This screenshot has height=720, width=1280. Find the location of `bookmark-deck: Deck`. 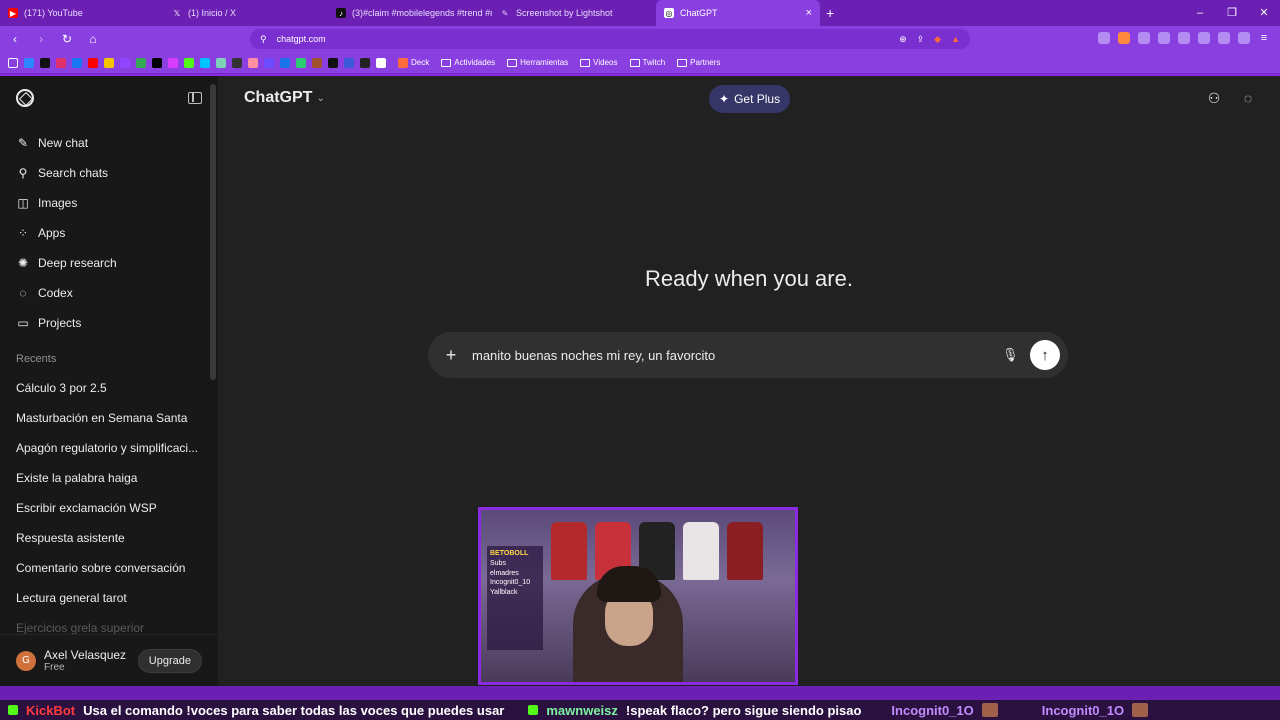

bookmark-deck: Deck is located at coordinates (413, 62).